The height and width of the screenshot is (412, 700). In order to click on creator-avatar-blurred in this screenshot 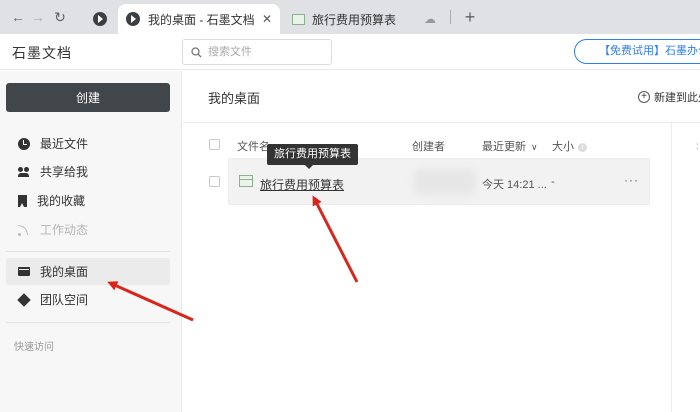, I will do `click(445, 182)`.